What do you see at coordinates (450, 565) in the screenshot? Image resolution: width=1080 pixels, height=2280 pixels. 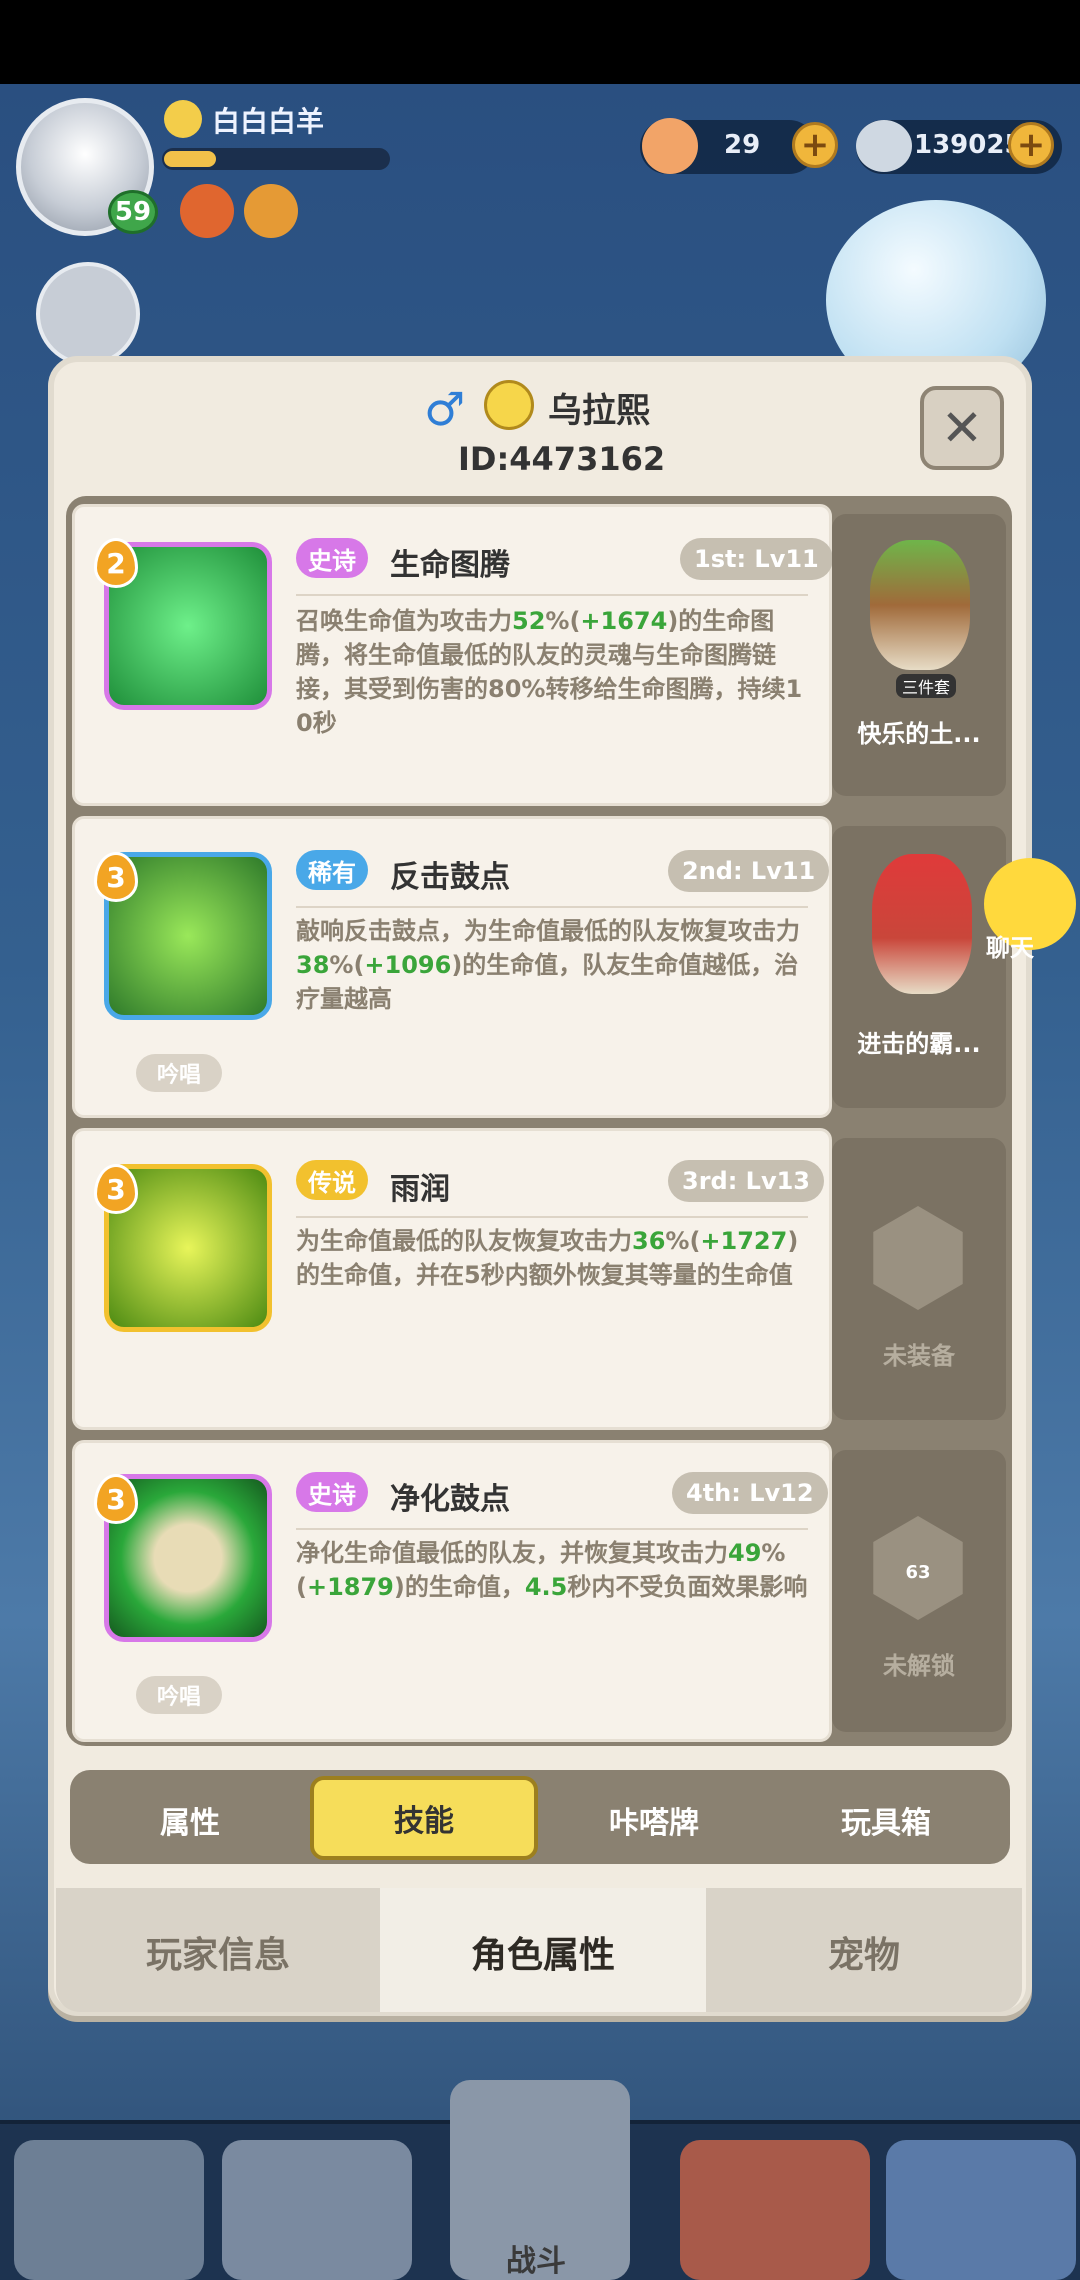 I see `skill-name: 生命图腾` at bounding box center [450, 565].